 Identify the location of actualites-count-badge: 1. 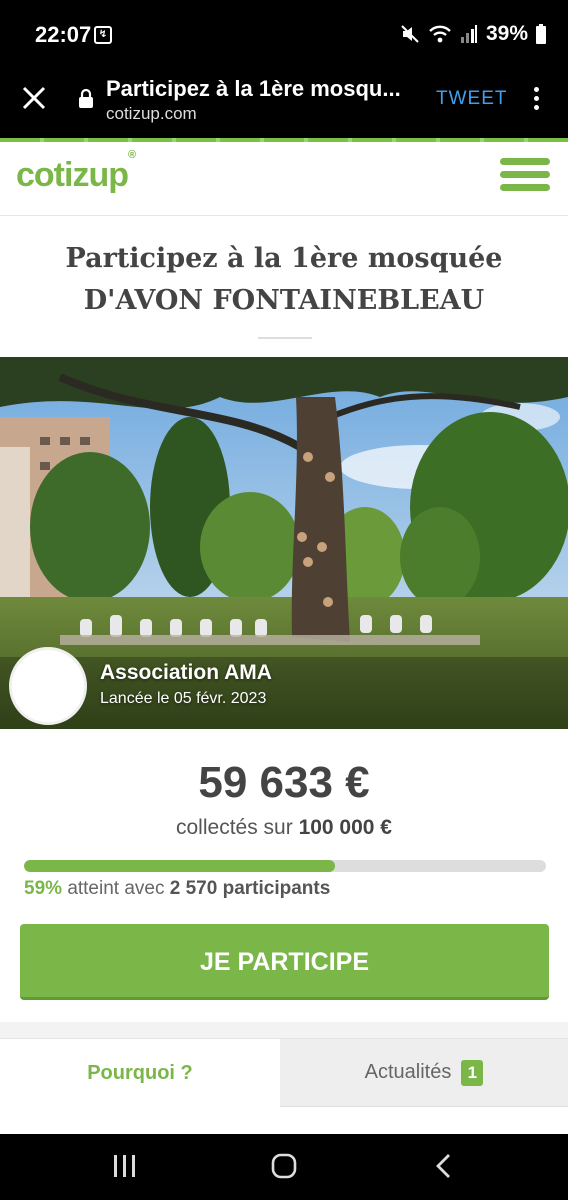
(472, 1072).